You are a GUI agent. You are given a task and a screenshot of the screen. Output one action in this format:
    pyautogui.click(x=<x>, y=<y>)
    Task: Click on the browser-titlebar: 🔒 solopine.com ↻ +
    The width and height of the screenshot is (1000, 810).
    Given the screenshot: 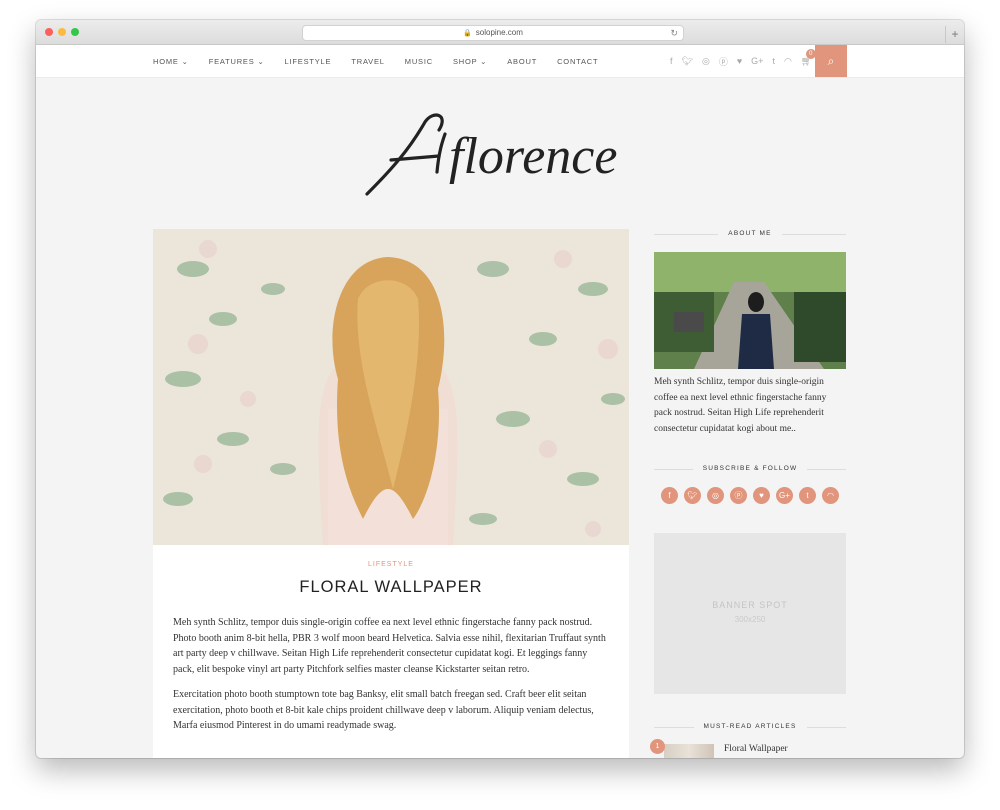 What is the action you would take?
    pyautogui.click(x=500, y=32)
    